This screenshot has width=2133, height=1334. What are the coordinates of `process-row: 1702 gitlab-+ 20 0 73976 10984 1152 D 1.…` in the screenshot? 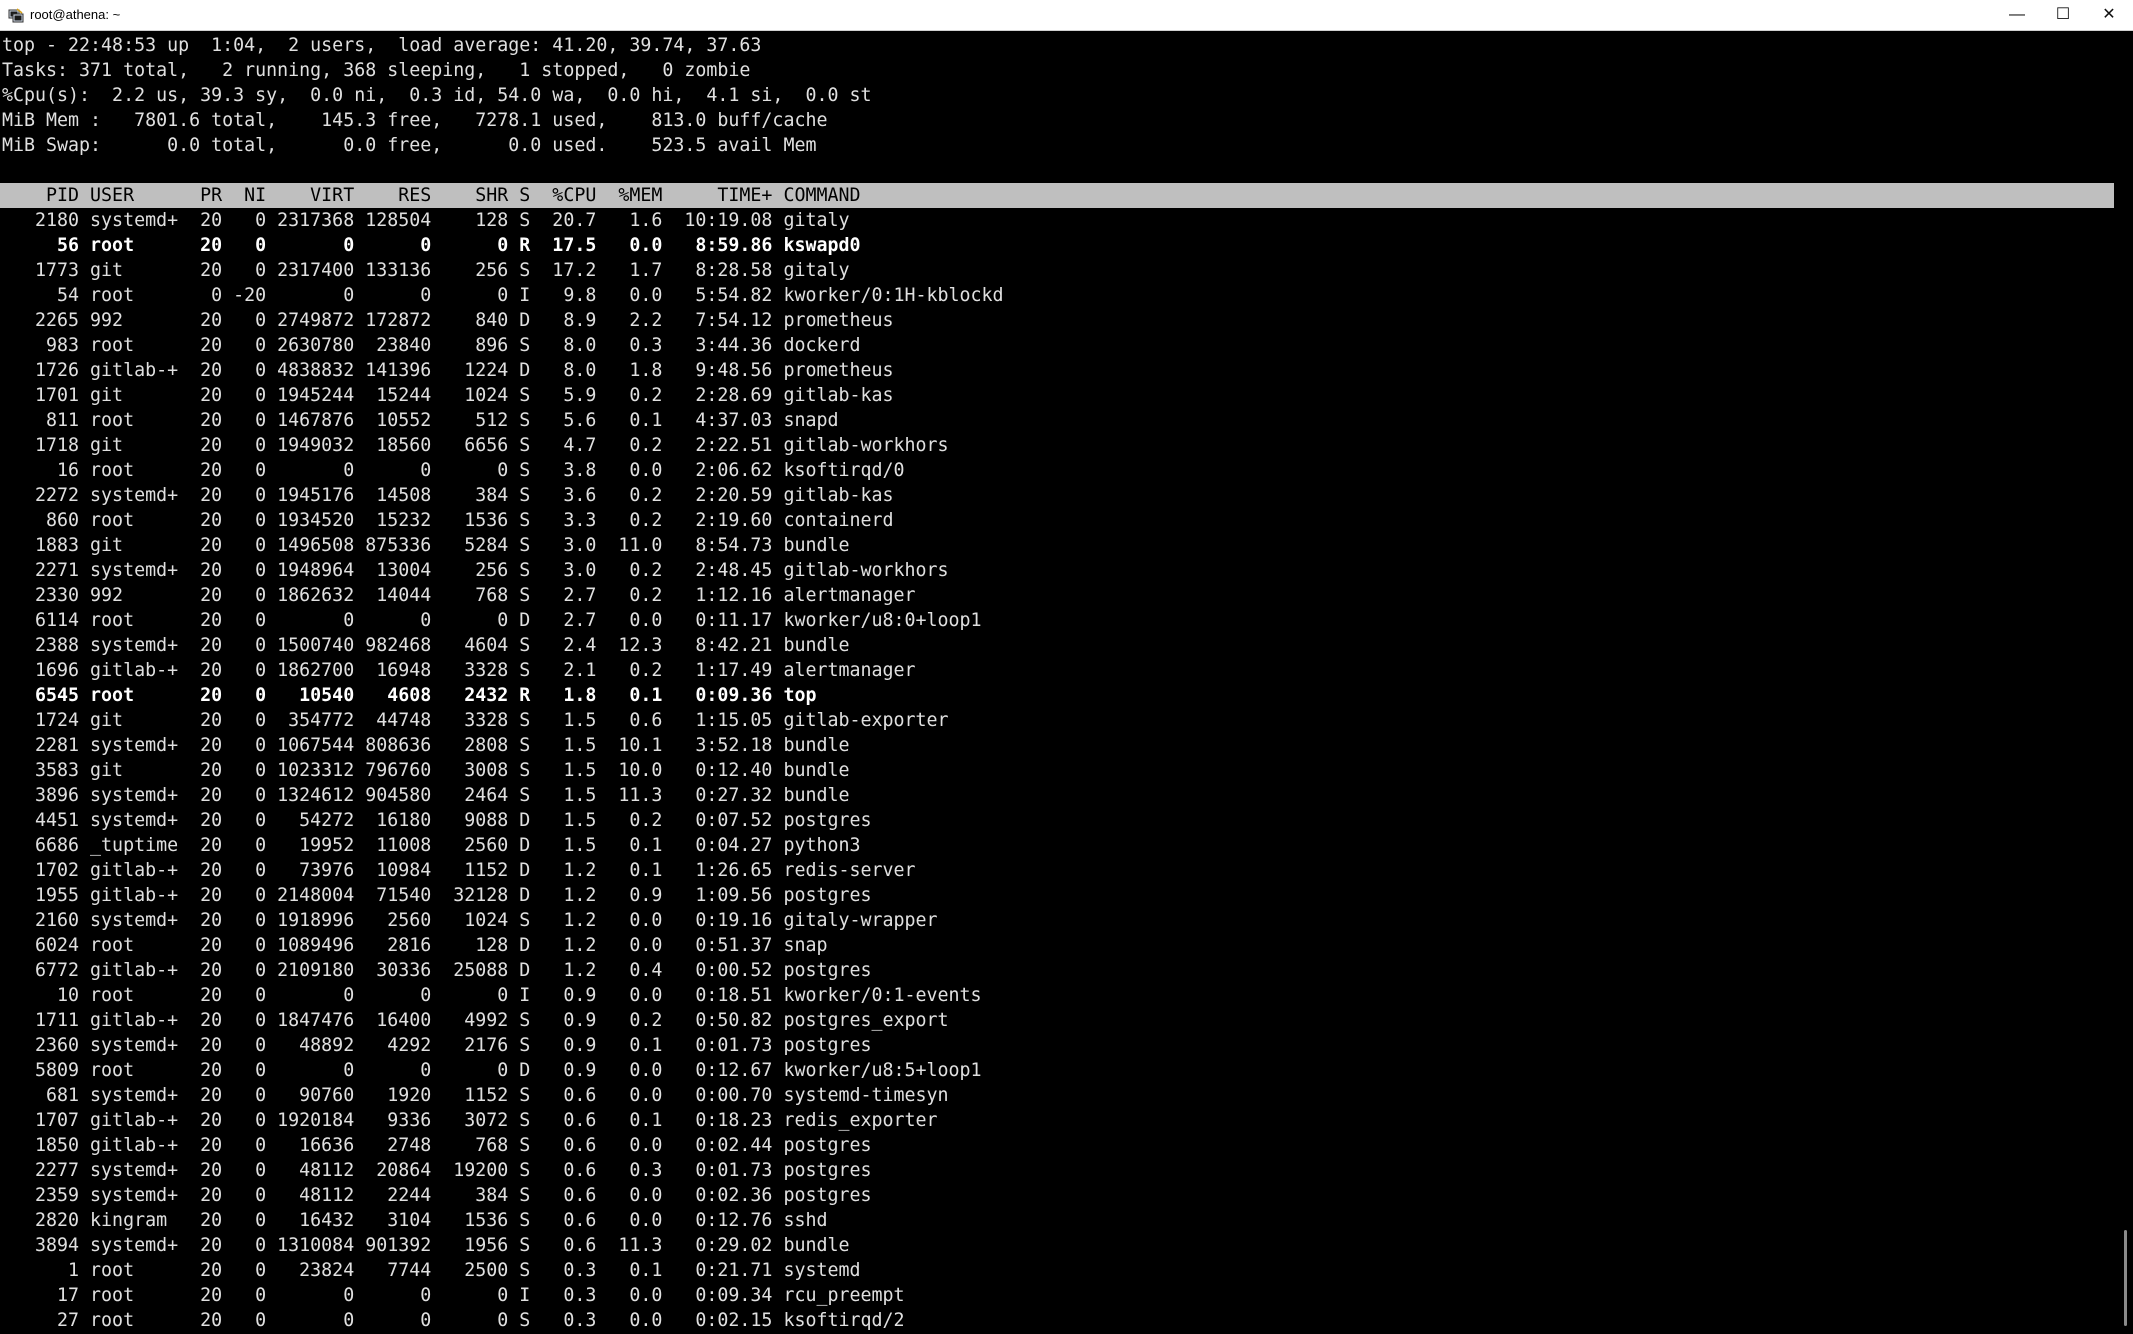 It's located at (459, 870).